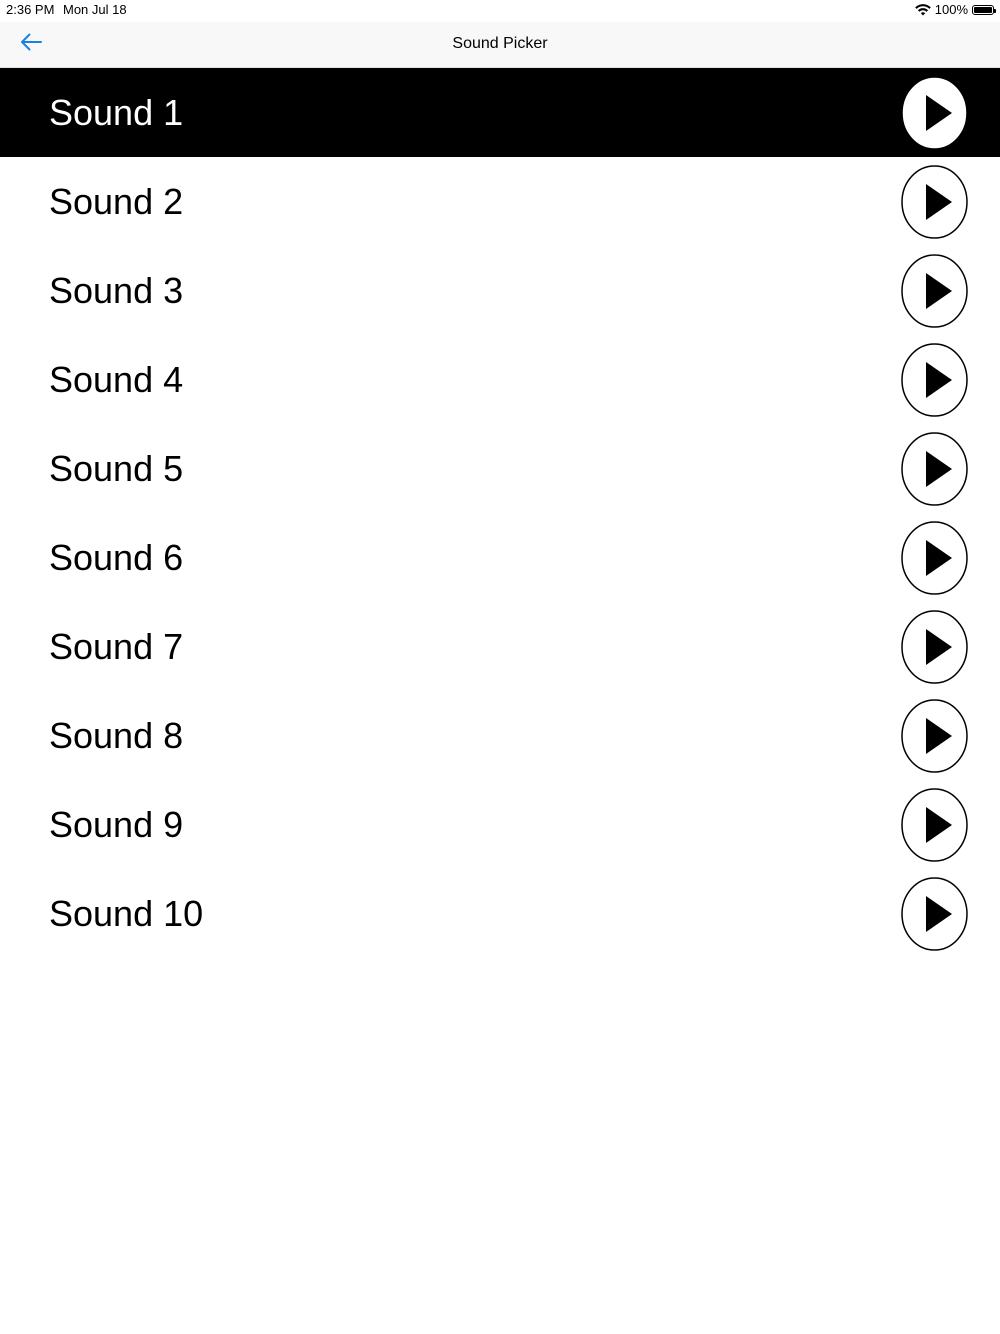  Describe the element at coordinates (116, 735) in the screenshot. I see `sound-label: Sound 8` at that location.